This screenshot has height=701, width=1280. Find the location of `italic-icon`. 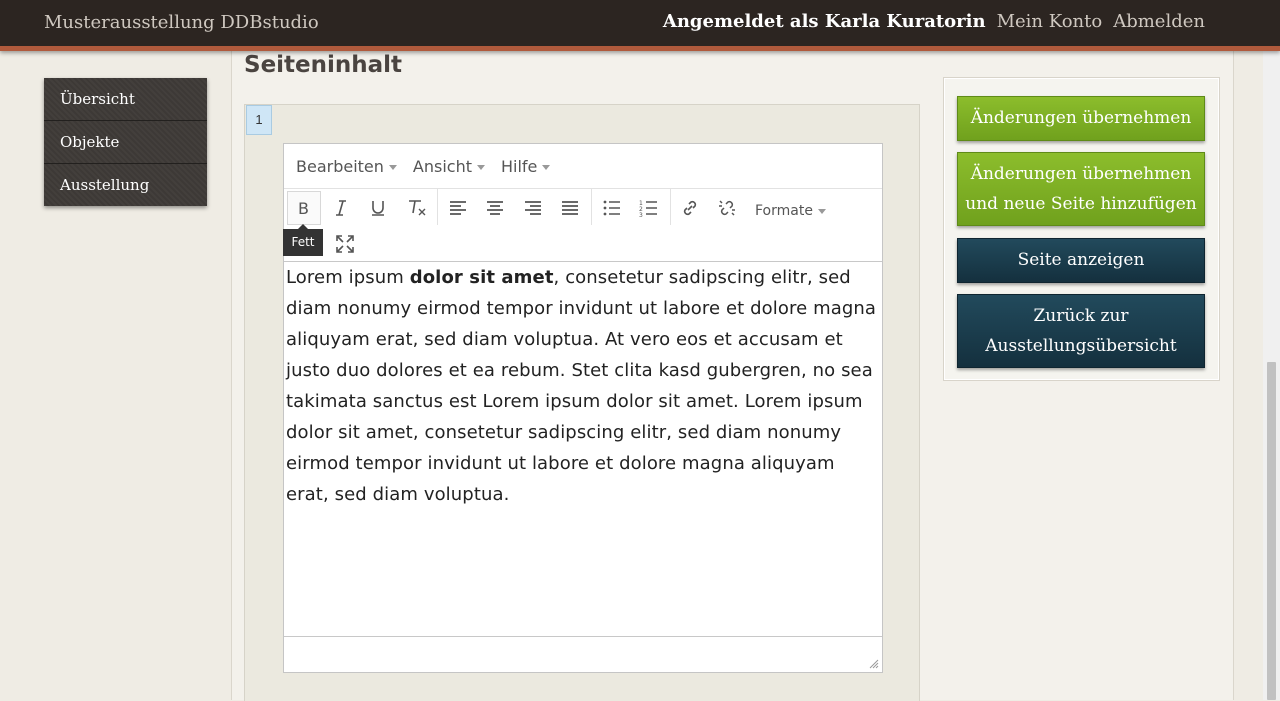

italic-icon is located at coordinates (341, 208).